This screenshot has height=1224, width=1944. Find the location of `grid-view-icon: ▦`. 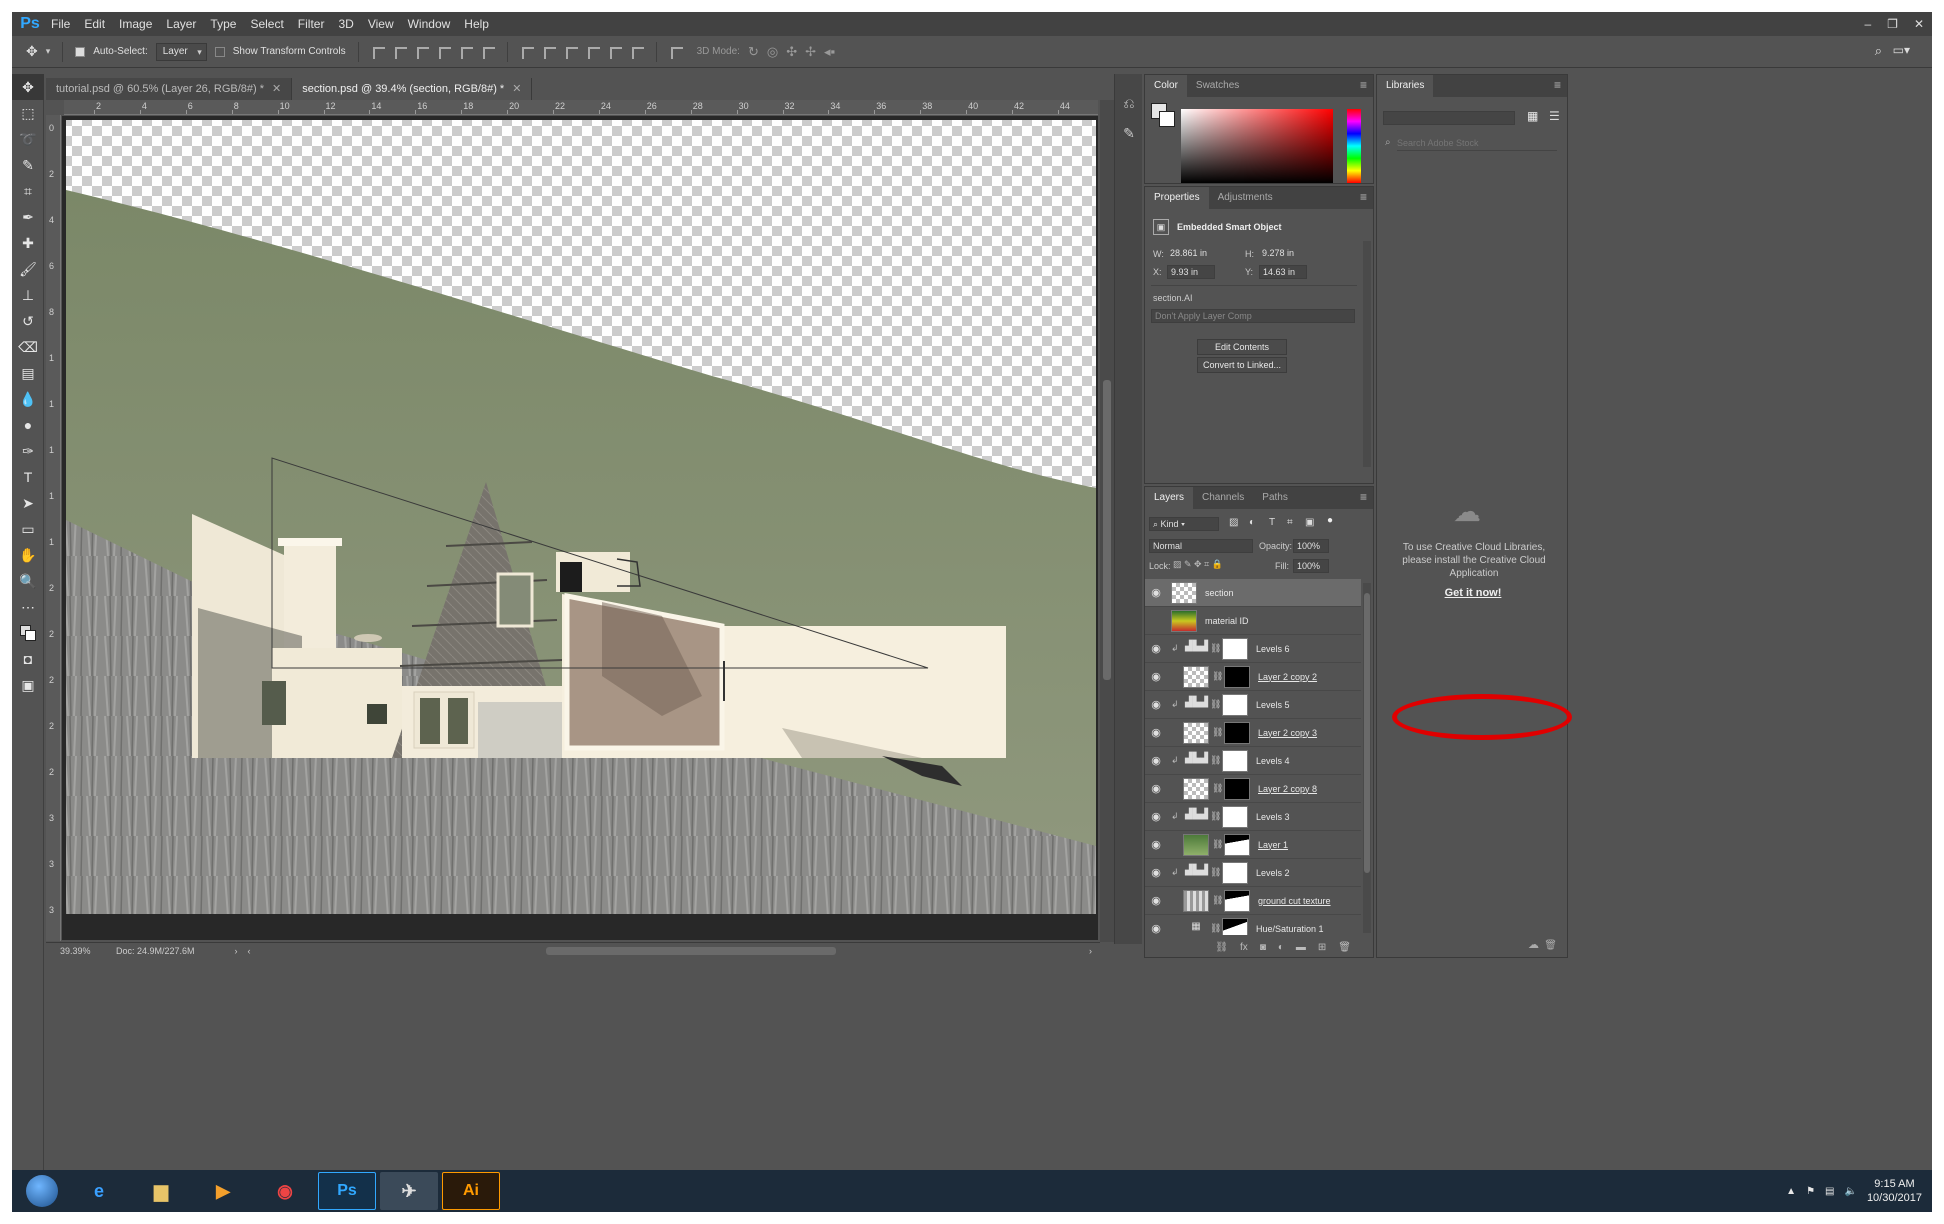

grid-view-icon: ▦ is located at coordinates (1532, 116).